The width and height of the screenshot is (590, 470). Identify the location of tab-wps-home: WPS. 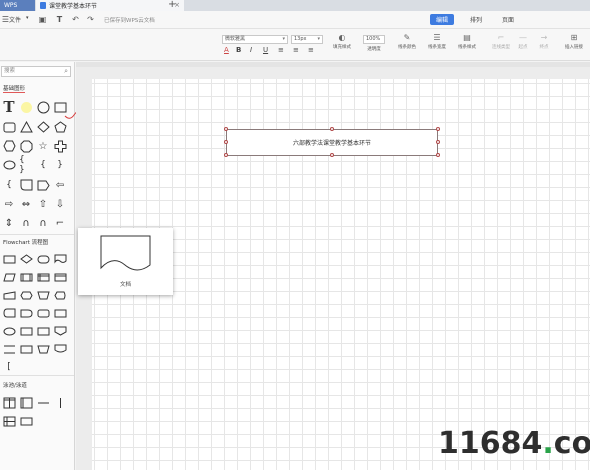
(17, 5).